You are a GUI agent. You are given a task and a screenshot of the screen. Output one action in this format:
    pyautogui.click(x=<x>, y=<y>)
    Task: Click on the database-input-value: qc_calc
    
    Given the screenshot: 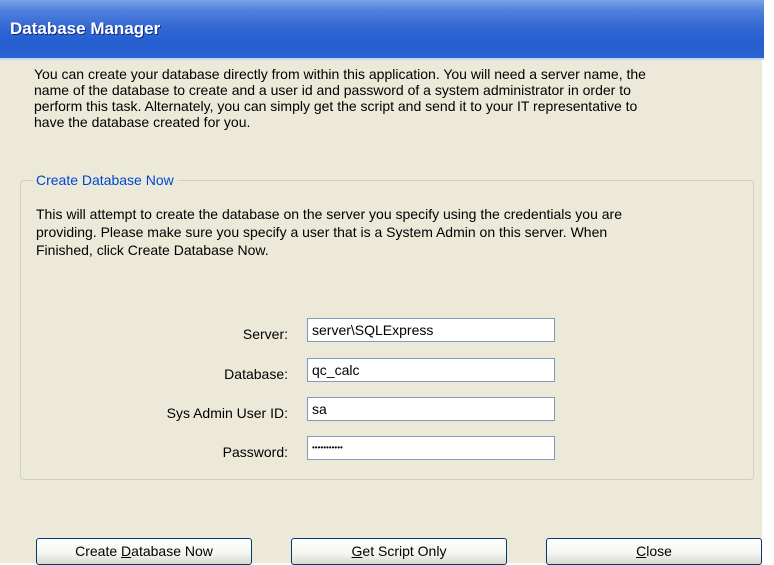 What is the action you would take?
    pyautogui.click(x=336, y=370)
    